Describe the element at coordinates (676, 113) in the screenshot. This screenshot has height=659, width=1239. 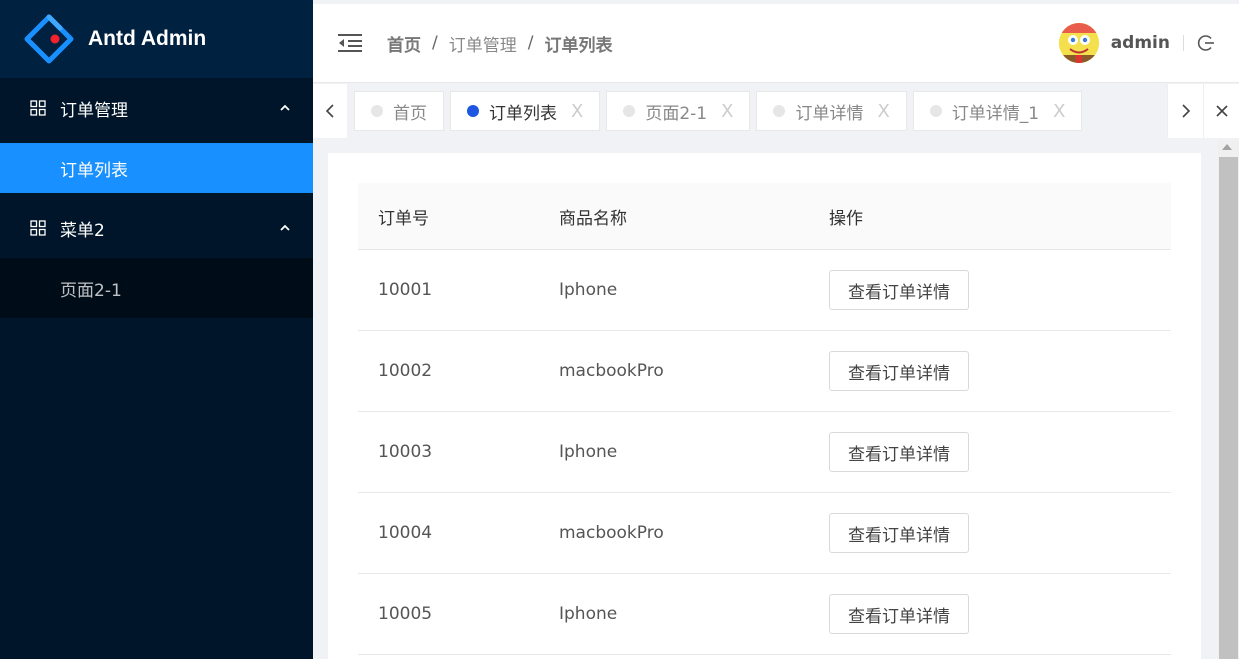
I see `tab-label: 页面2-1` at that location.